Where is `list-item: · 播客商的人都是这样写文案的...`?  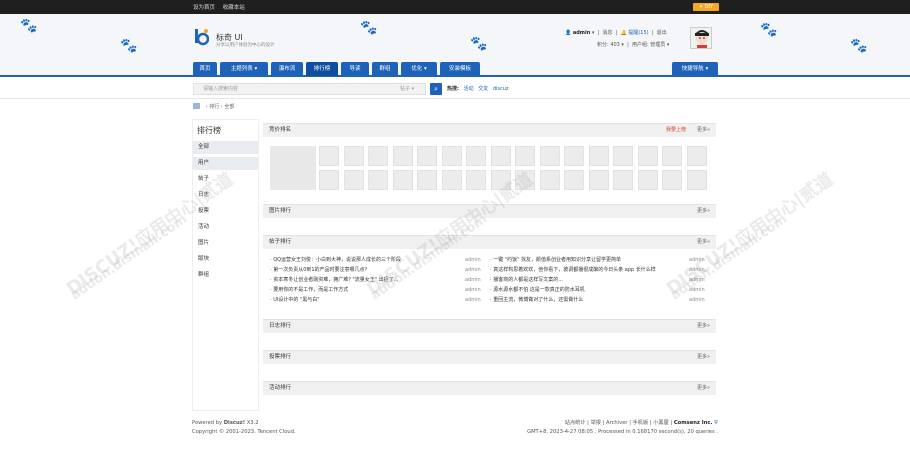
list-item: · 播客商的人都是这样写文案的... is located at coordinates (585, 280).